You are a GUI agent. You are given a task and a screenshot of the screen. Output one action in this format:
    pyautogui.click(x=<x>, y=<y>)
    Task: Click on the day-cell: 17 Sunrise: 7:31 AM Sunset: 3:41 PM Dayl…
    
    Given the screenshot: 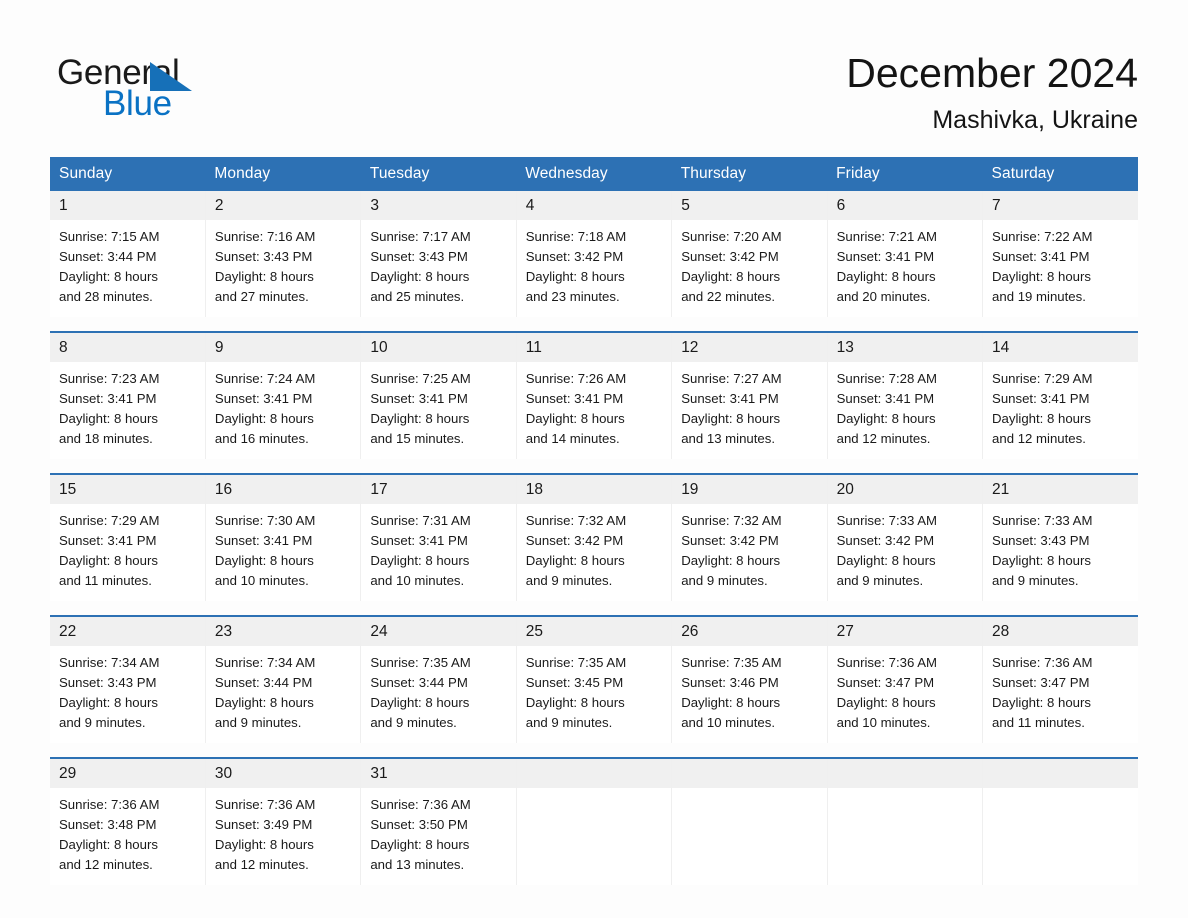 What is the action you would take?
    pyautogui.click(x=438, y=537)
    